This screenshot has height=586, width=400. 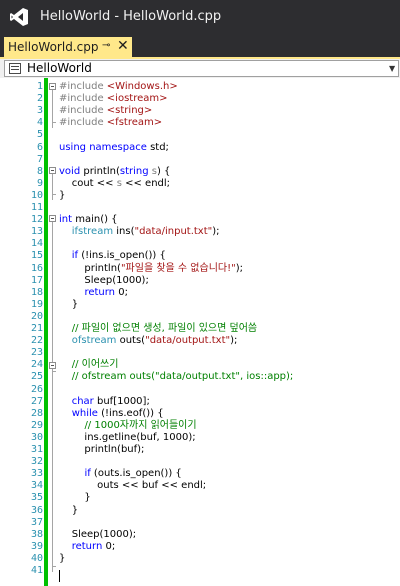 I want to click on code-token: "data/output.txt", so click(x=188, y=341).